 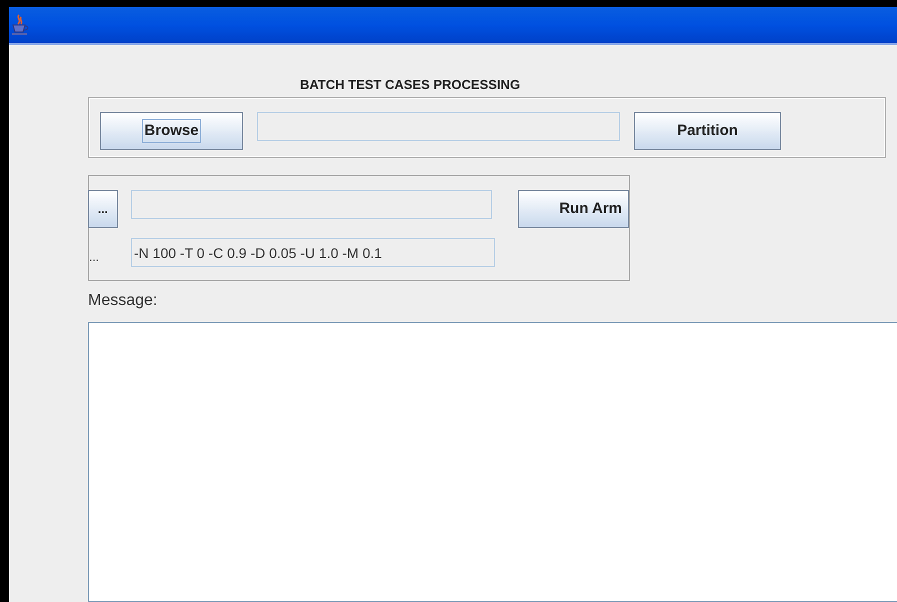 What do you see at coordinates (20, 25) in the screenshot?
I see `coffee-cup-icon` at bounding box center [20, 25].